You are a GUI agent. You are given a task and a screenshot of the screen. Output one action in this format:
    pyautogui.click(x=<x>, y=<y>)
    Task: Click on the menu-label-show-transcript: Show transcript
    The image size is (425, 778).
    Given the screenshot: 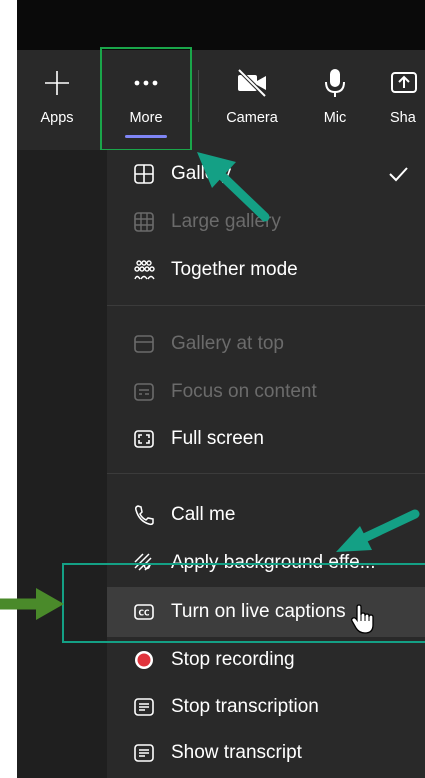 What is the action you would take?
    pyautogui.click(x=236, y=752)
    